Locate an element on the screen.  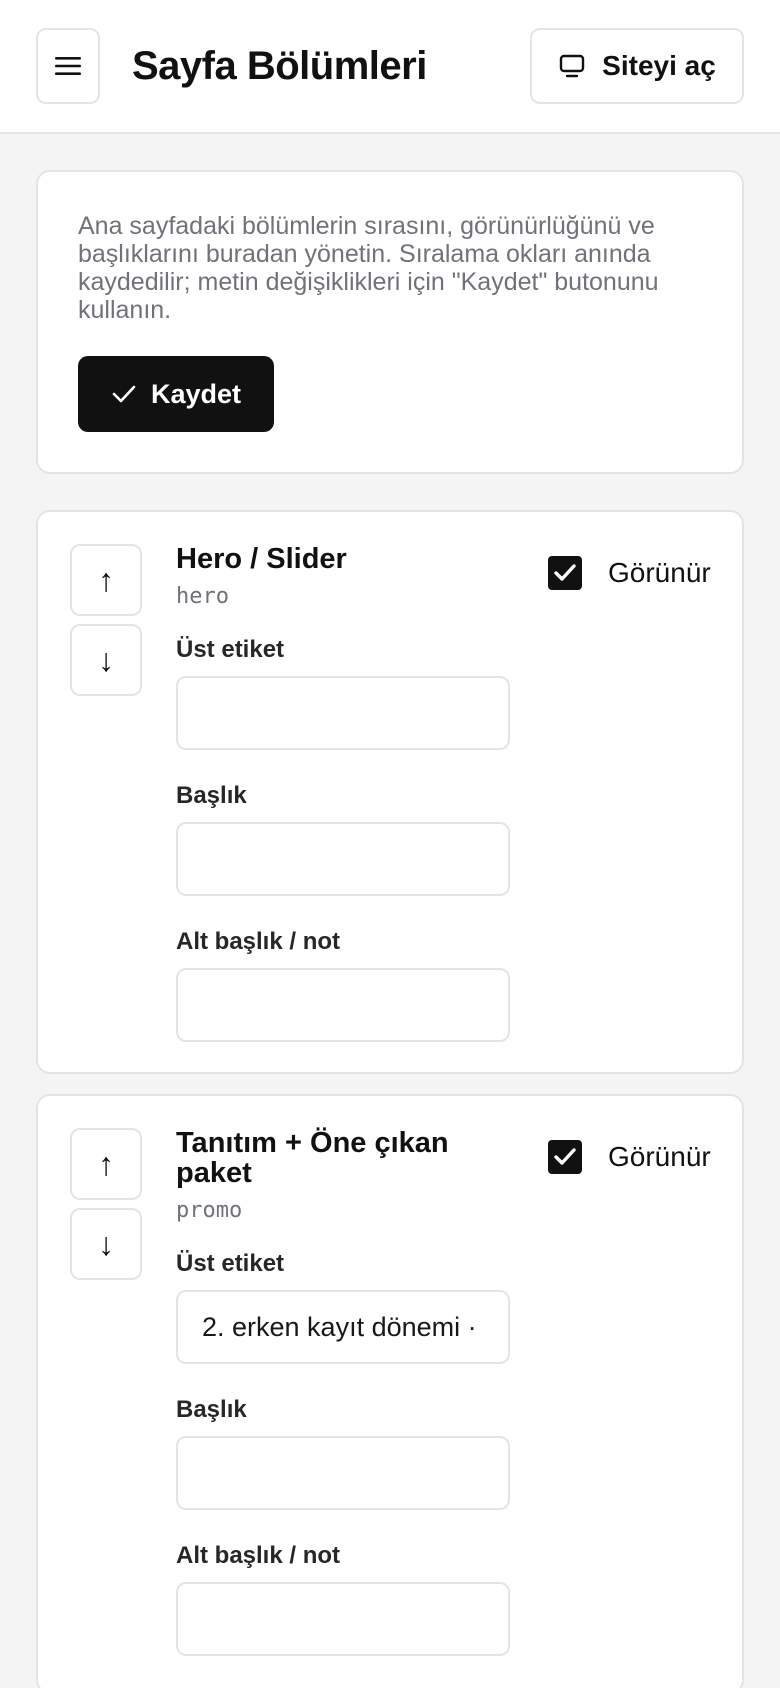
section-key: promo is located at coordinates (209, 1210).